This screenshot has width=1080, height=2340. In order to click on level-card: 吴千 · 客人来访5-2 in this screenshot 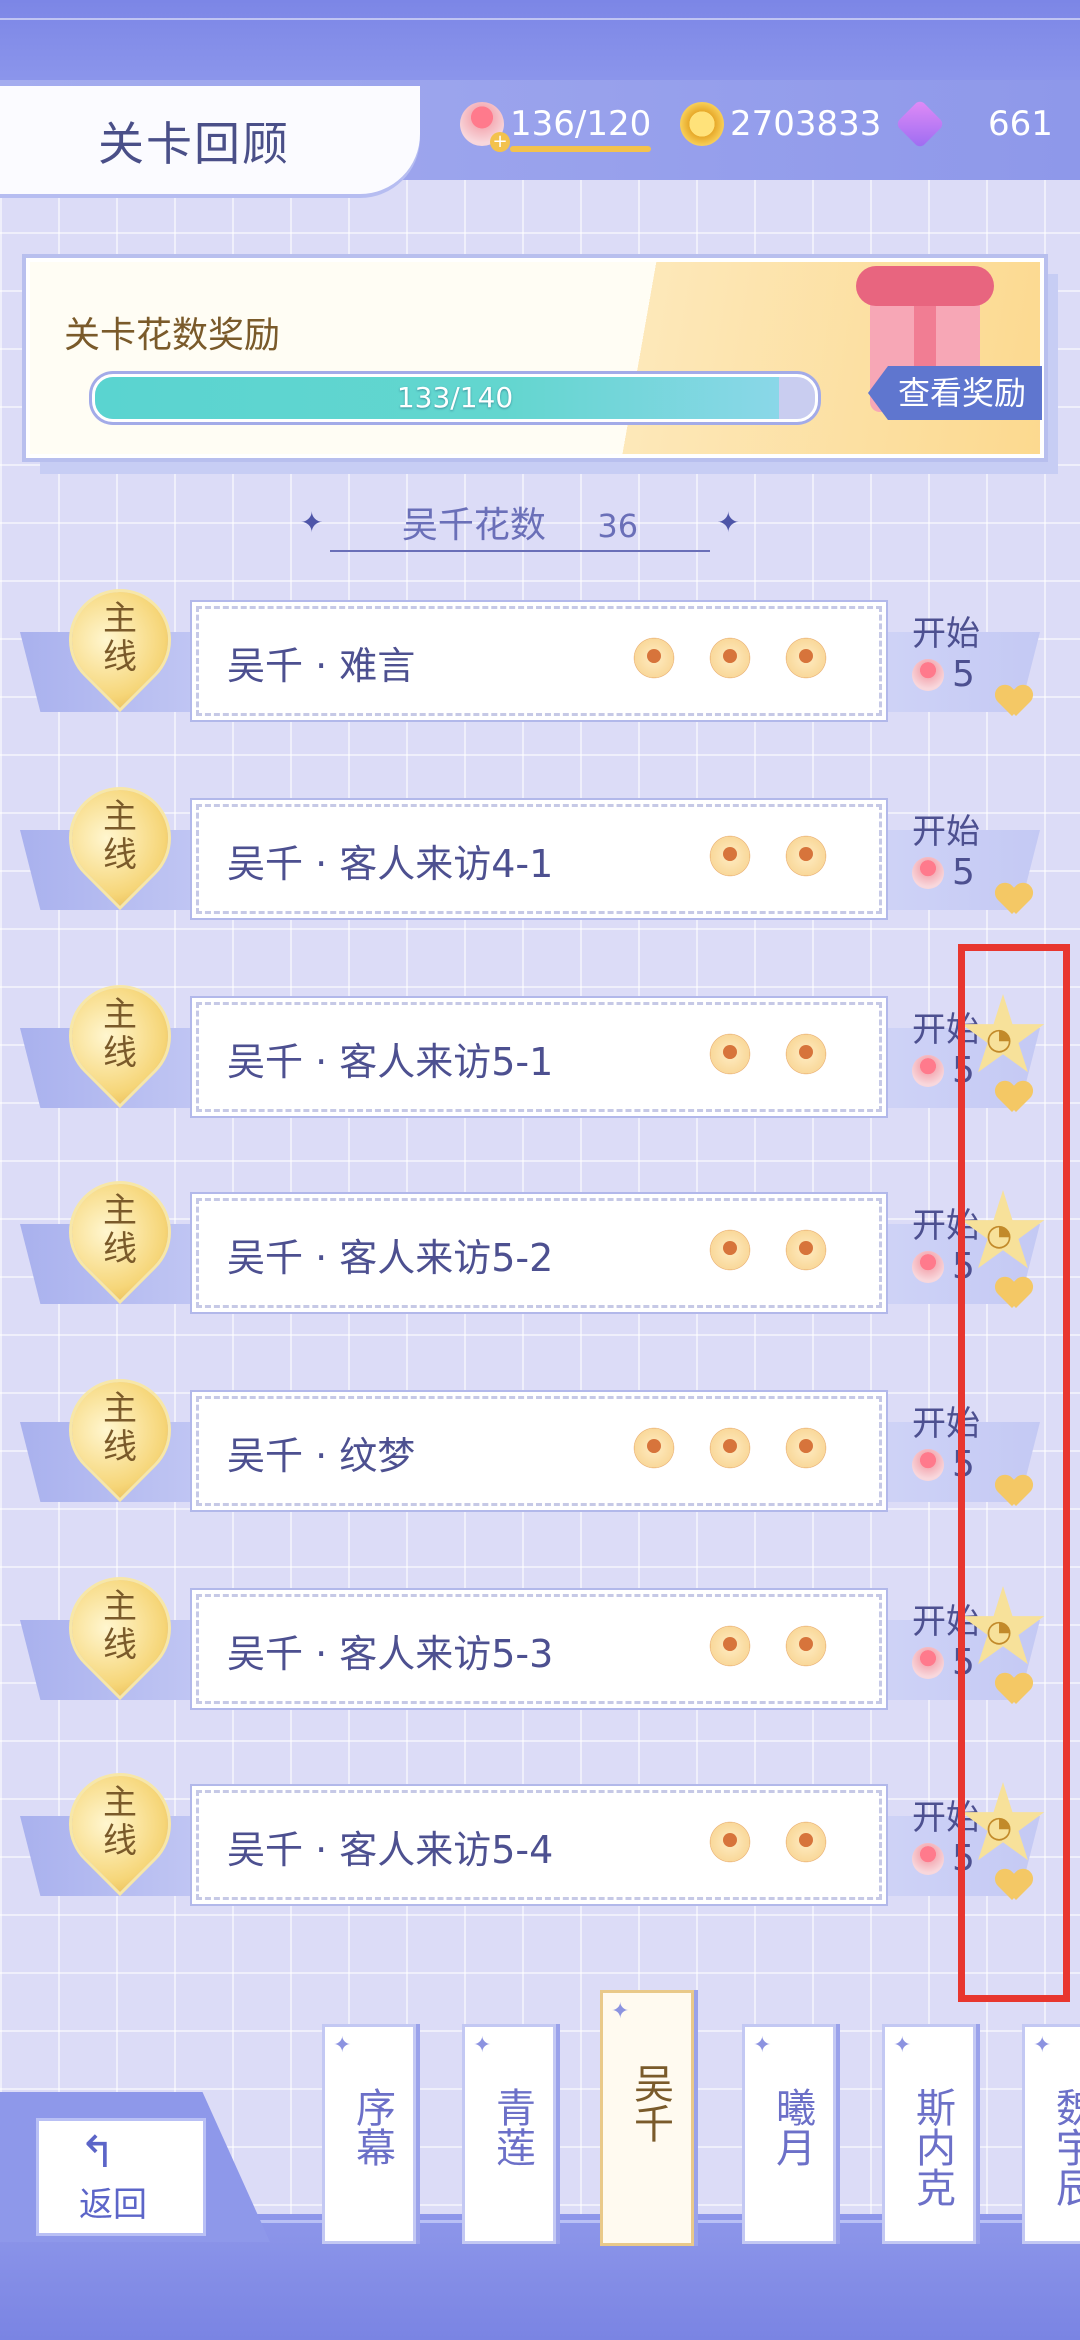, I will do `click(539, 1253)`.